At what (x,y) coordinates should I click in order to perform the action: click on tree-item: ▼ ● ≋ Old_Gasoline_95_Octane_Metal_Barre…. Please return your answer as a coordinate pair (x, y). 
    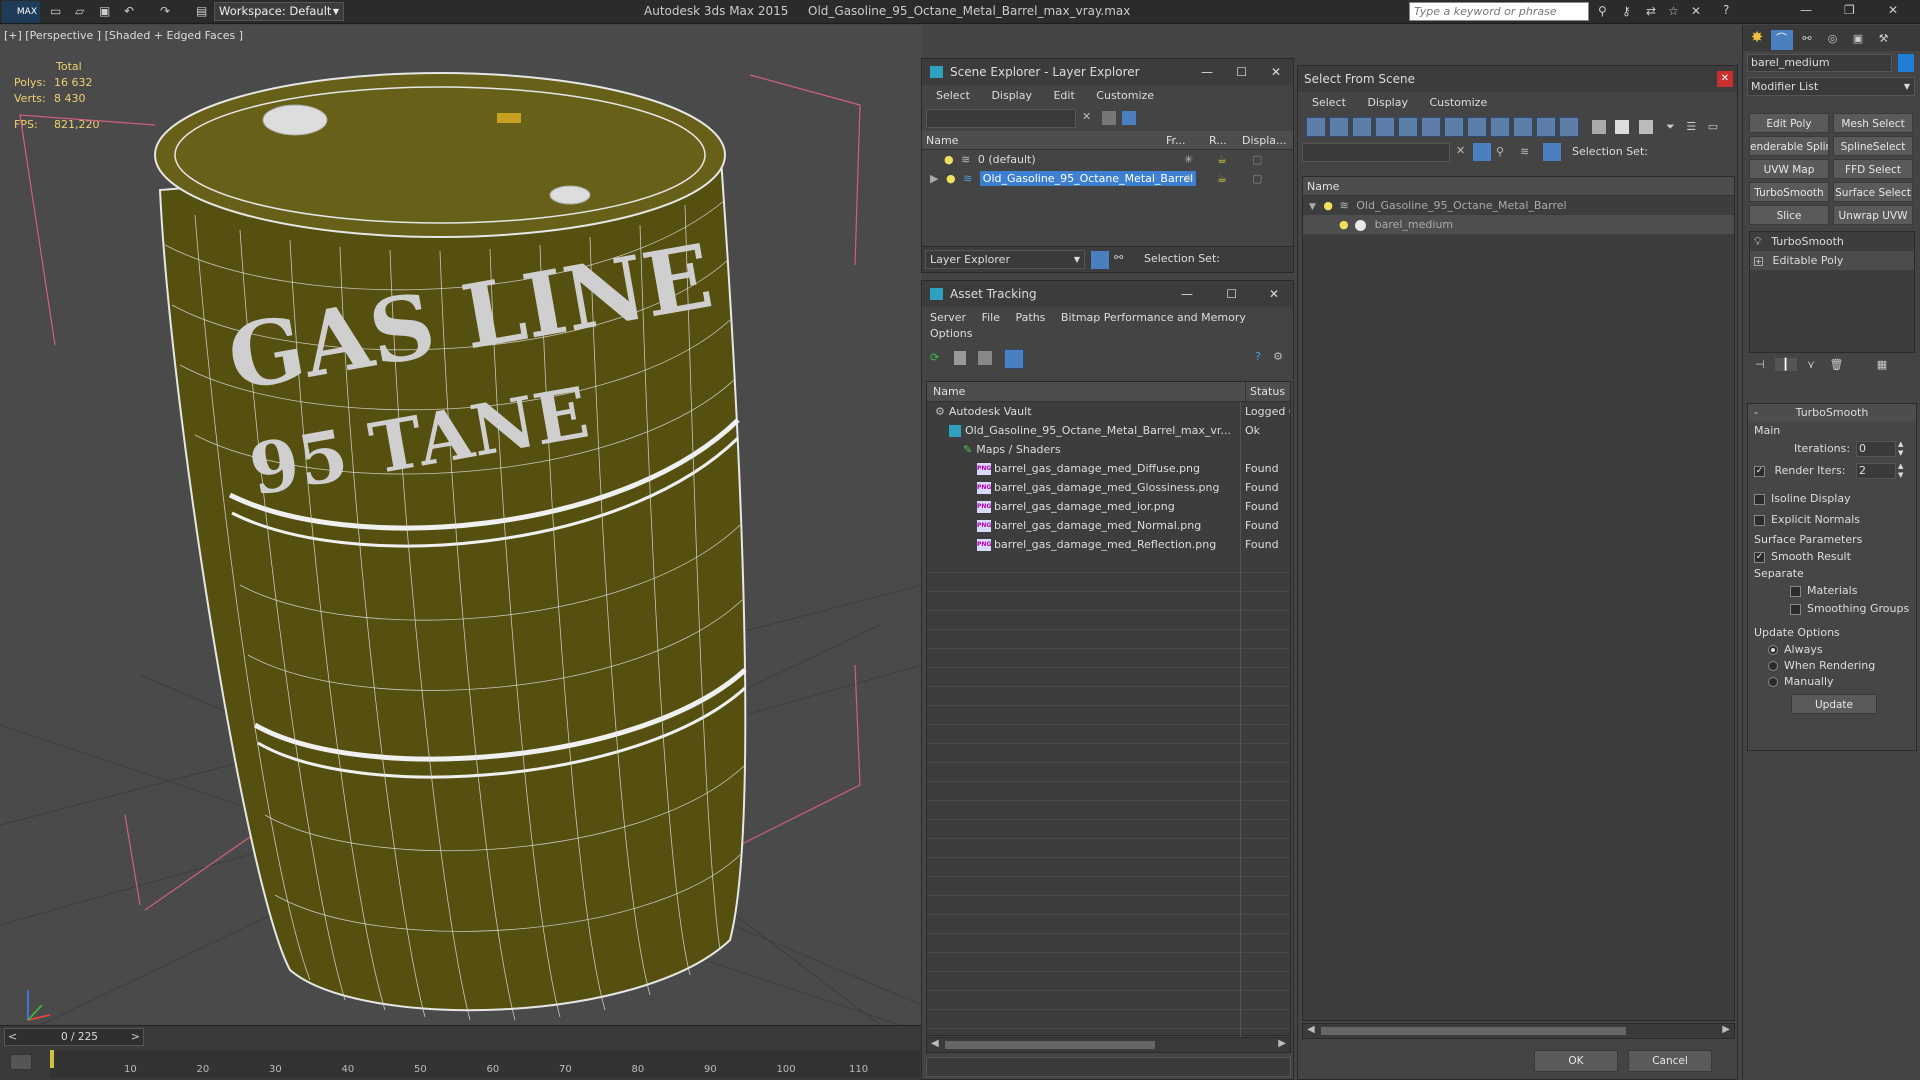
    Looking at the image, I should click on (1518, 205).